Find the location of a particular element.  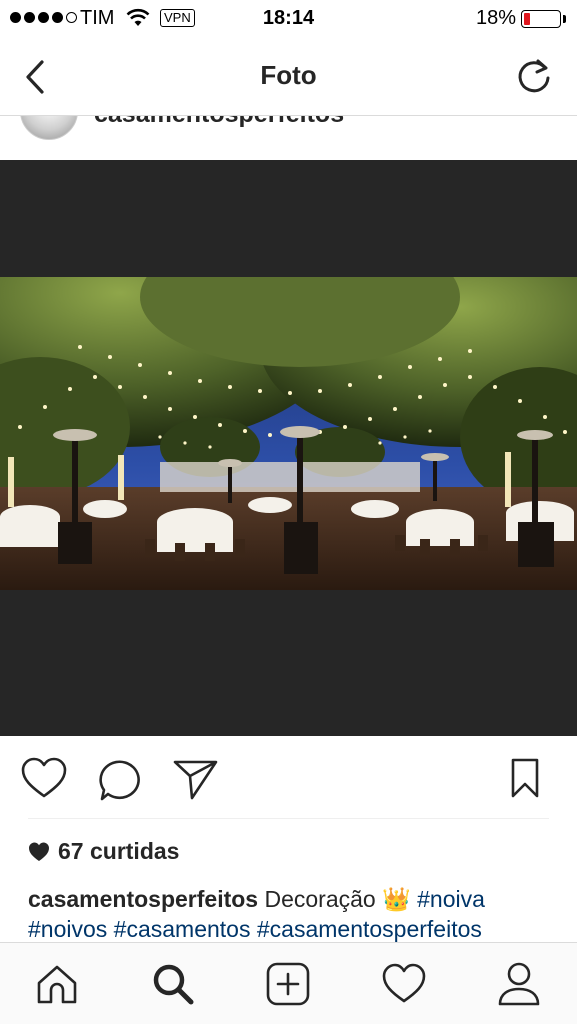

heart-filled-icon is located at coordinates (39, 851).